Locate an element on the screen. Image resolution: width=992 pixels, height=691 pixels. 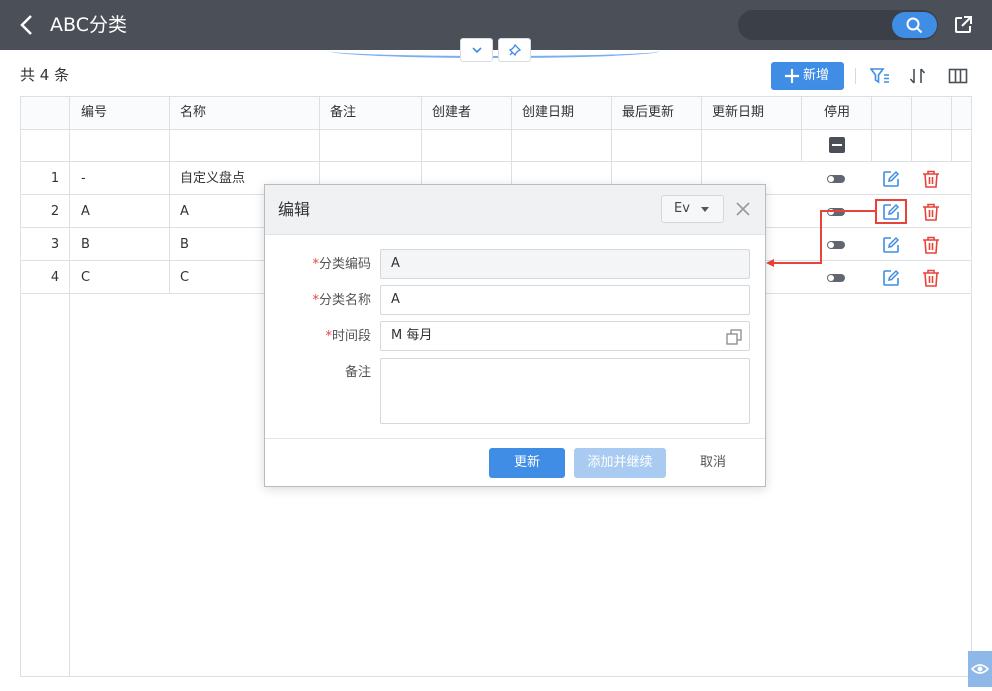
collapse-button is located at coordinates (476, 50).